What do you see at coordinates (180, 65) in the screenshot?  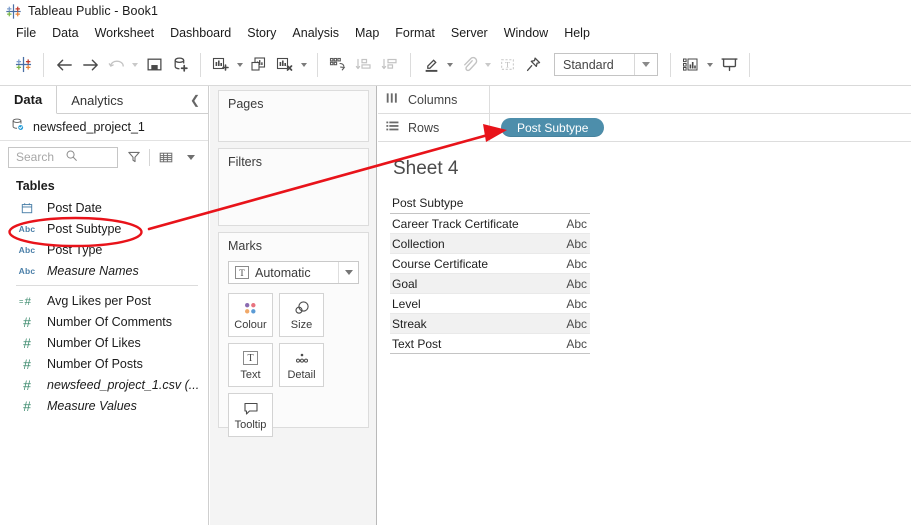 I see `new-data-source-button` at bounding box center [180, 65].